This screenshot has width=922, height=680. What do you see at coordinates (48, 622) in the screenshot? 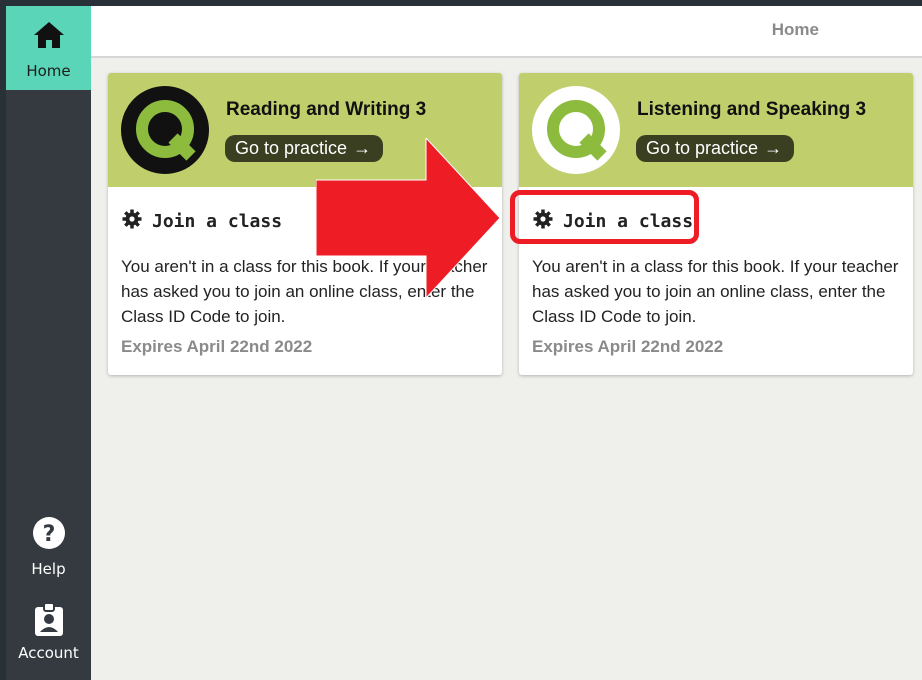
I see `account-icon` at bounding box center [48, 622].